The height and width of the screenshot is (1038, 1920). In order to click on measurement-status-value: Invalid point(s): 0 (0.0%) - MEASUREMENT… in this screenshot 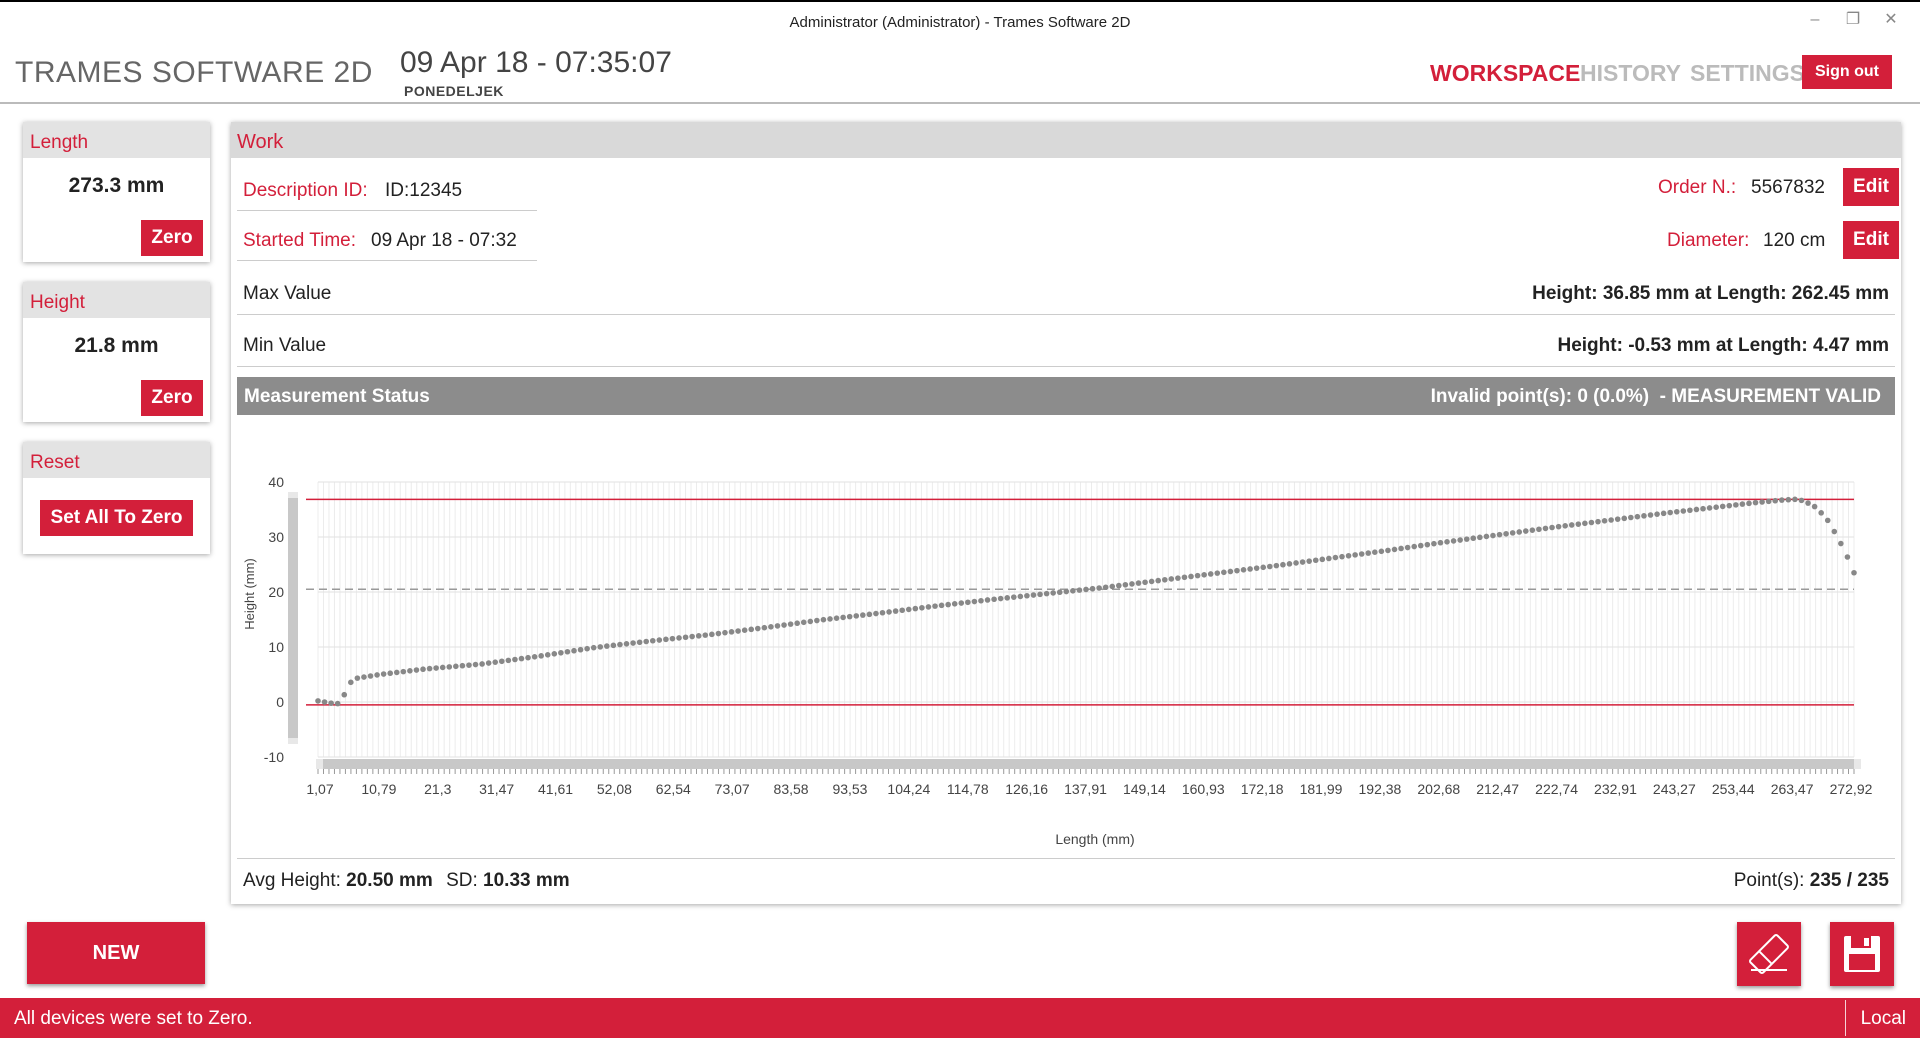, I will do `click(1655, 396)`.